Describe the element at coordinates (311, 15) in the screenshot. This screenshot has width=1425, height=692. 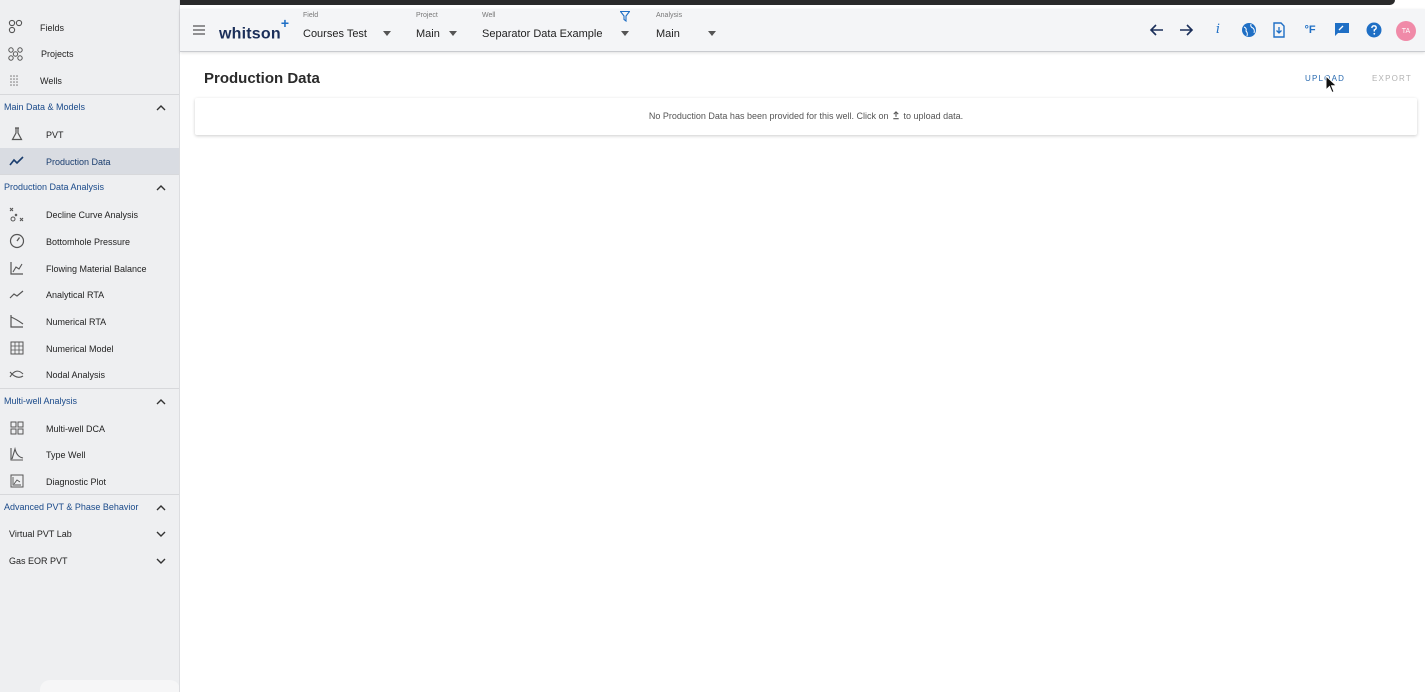
I see `field-caption: Field` at that location.